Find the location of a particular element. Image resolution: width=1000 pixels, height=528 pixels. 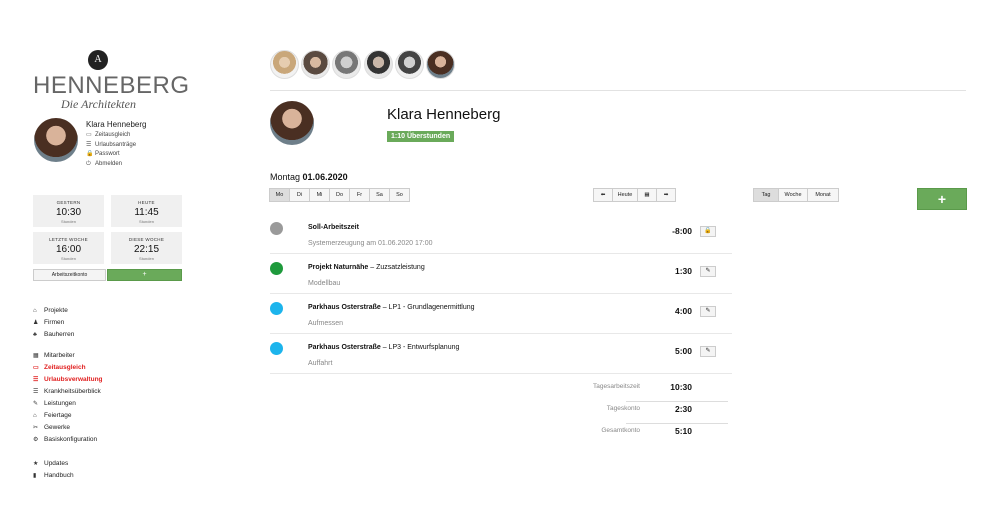

view-button-tag: Tag is located at coordinates (766, 195).